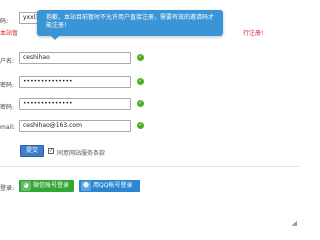  I want to click on qq-login-button: ☻ 用QQ帐号登录, so click(109, 186).